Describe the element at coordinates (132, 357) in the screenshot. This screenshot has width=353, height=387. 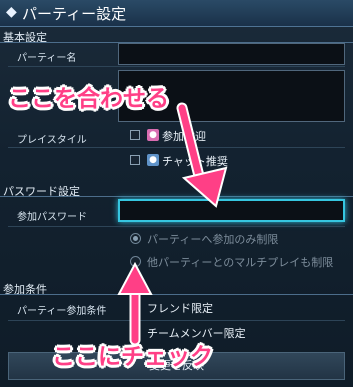
I see `annotation-bottom: ここにチェック` at that location.